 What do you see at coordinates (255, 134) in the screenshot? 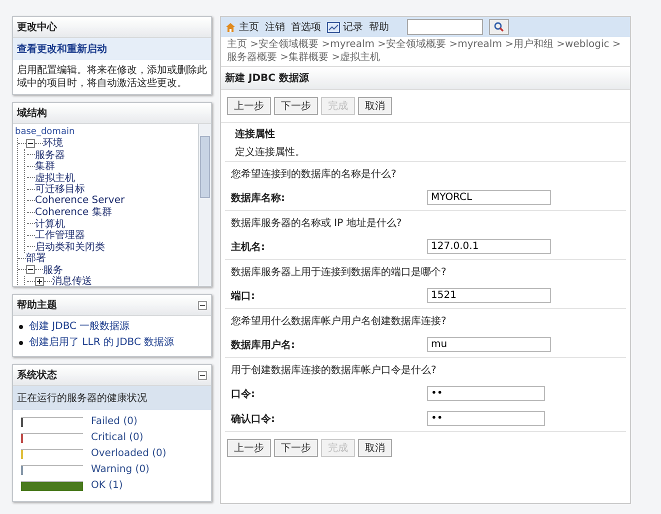
I see `section-title: 连接属性` at bounding box center [255, 134].